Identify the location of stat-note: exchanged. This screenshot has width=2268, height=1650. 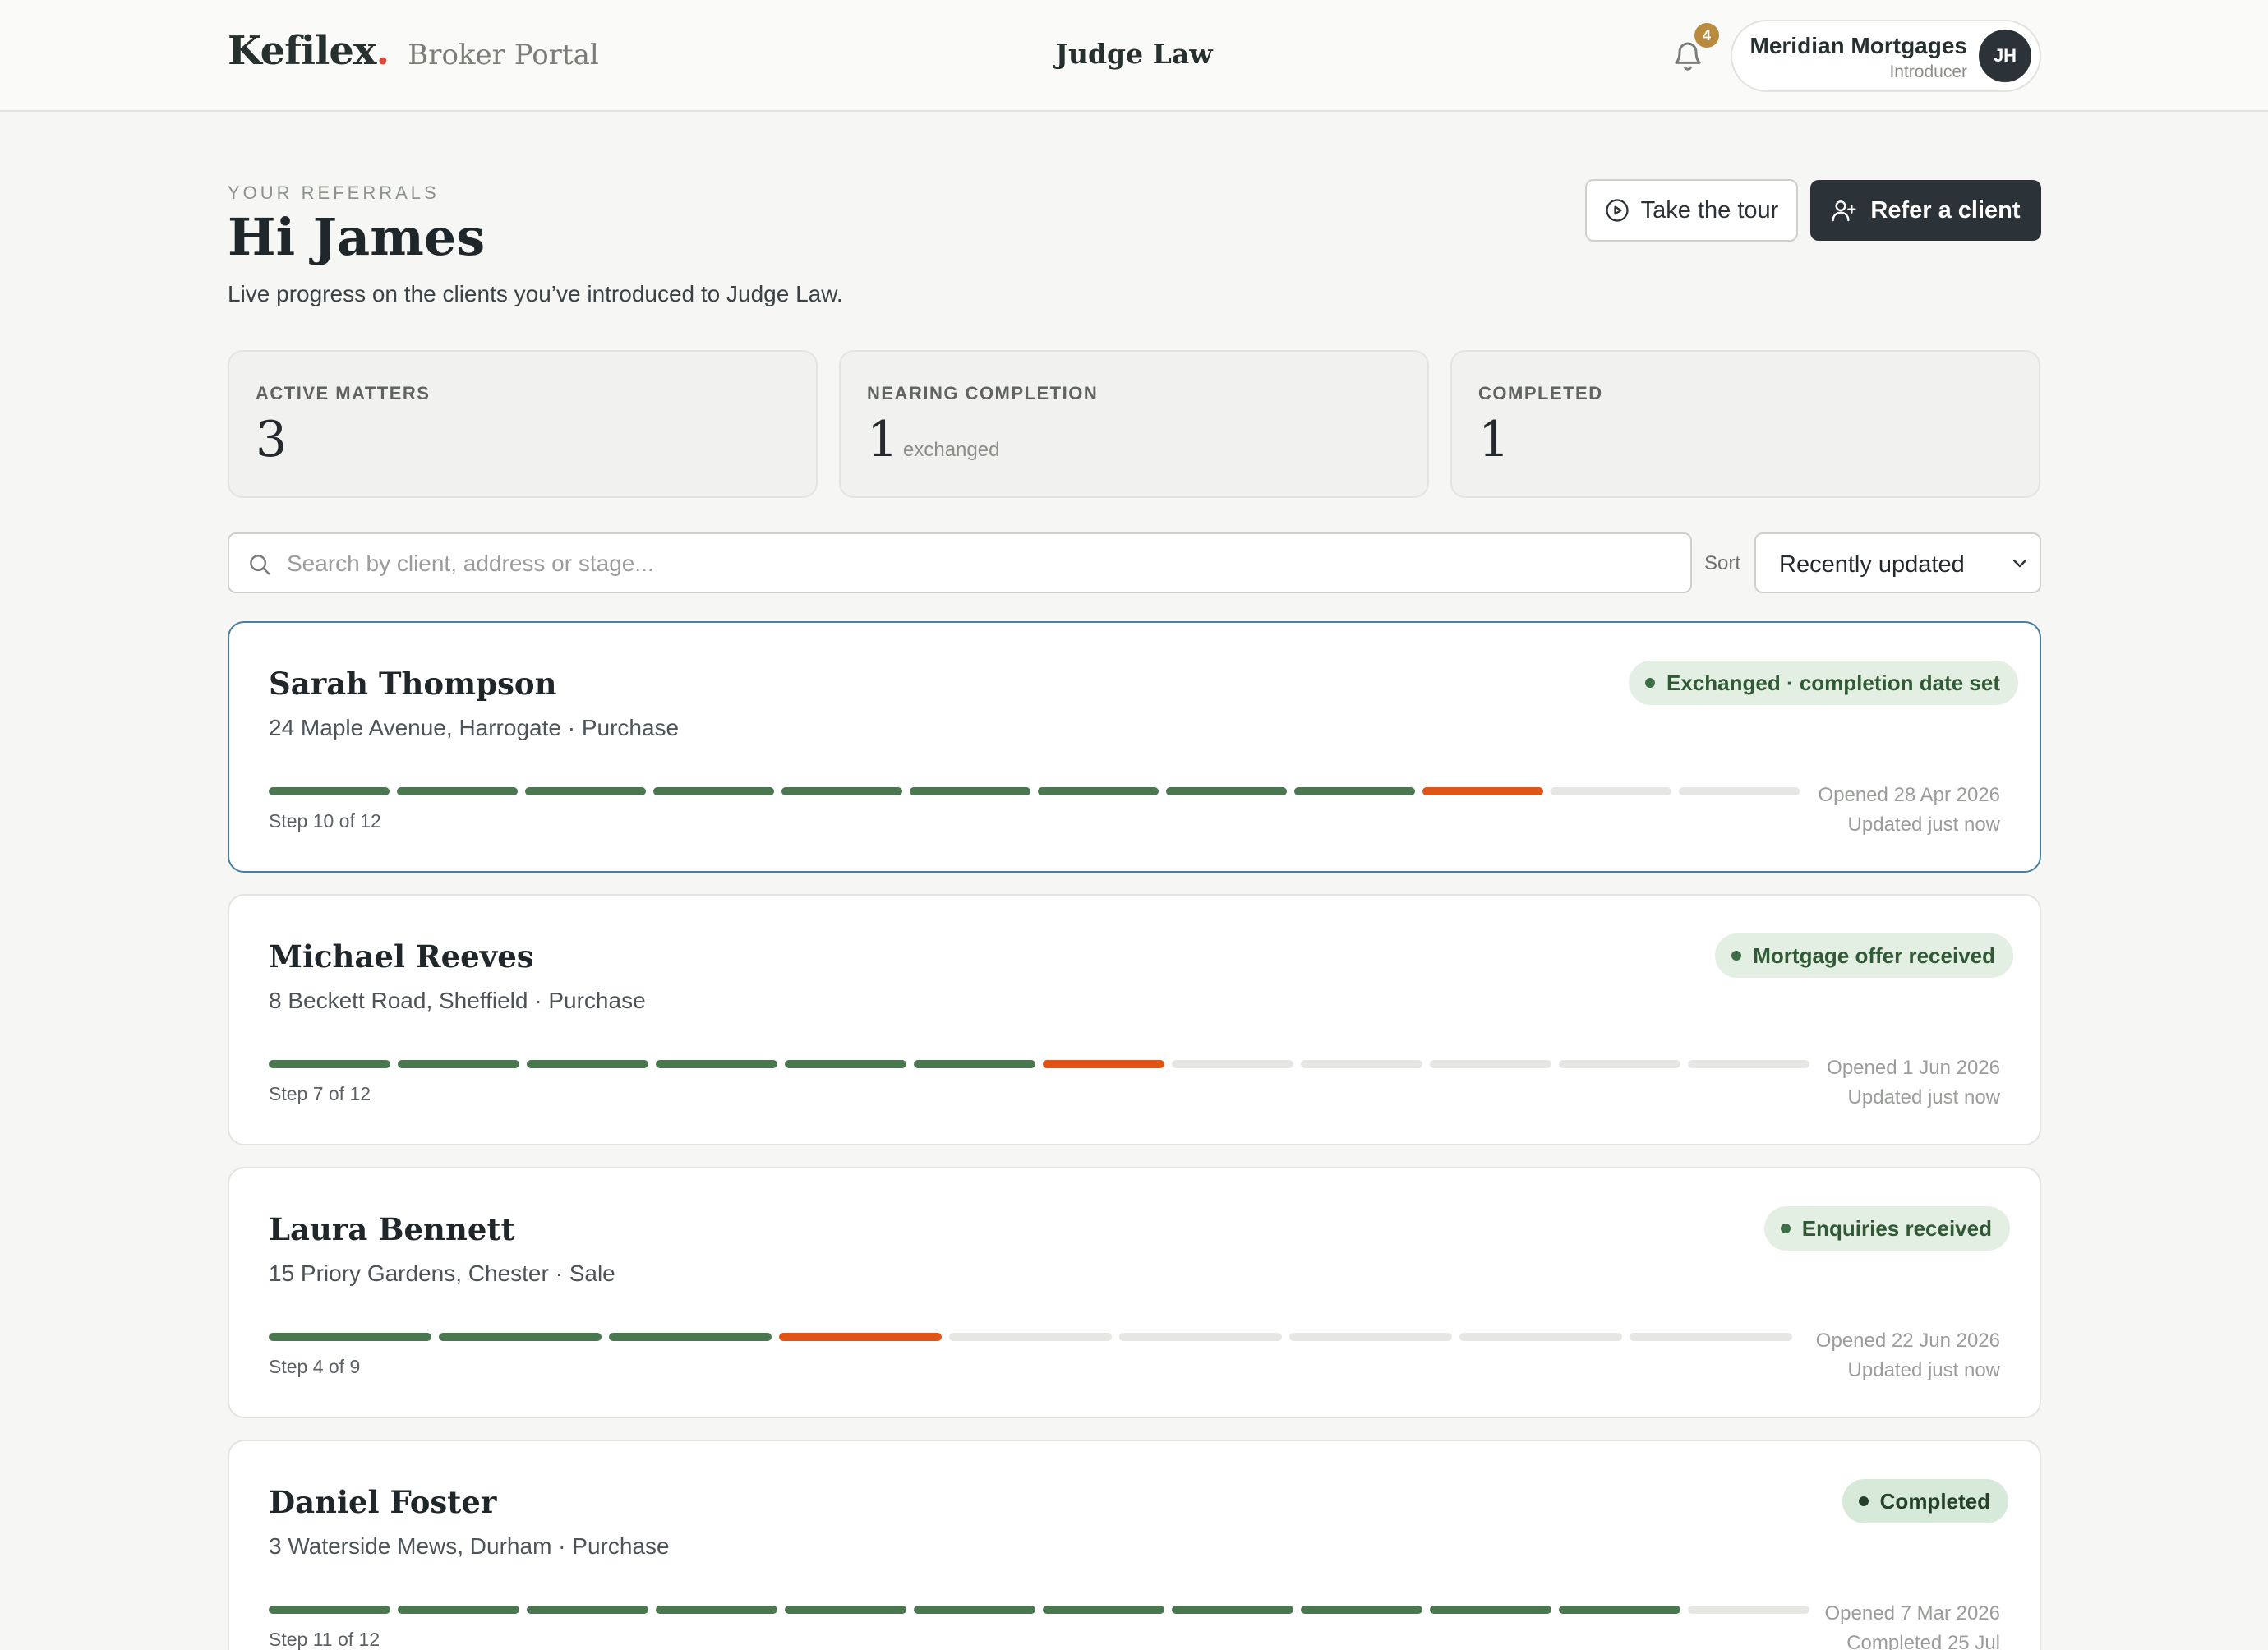
(951, 450).